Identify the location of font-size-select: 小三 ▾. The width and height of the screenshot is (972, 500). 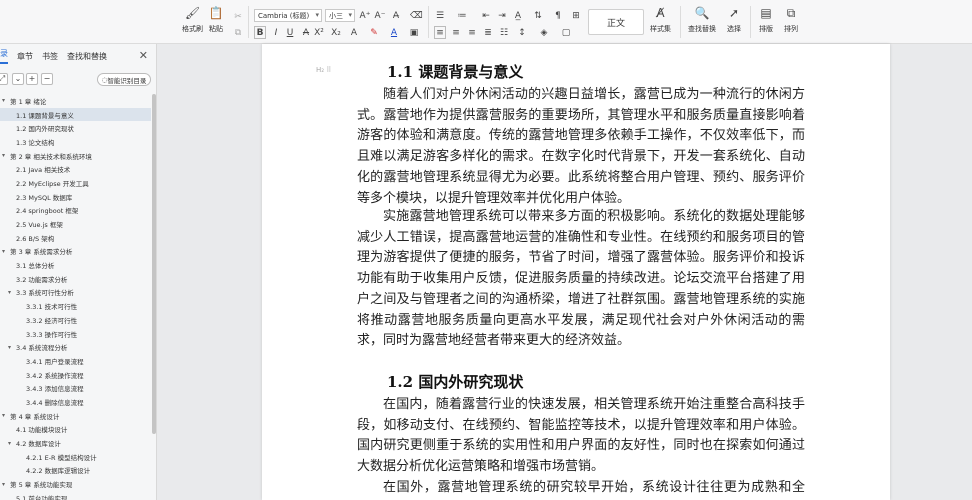
(340, 15).